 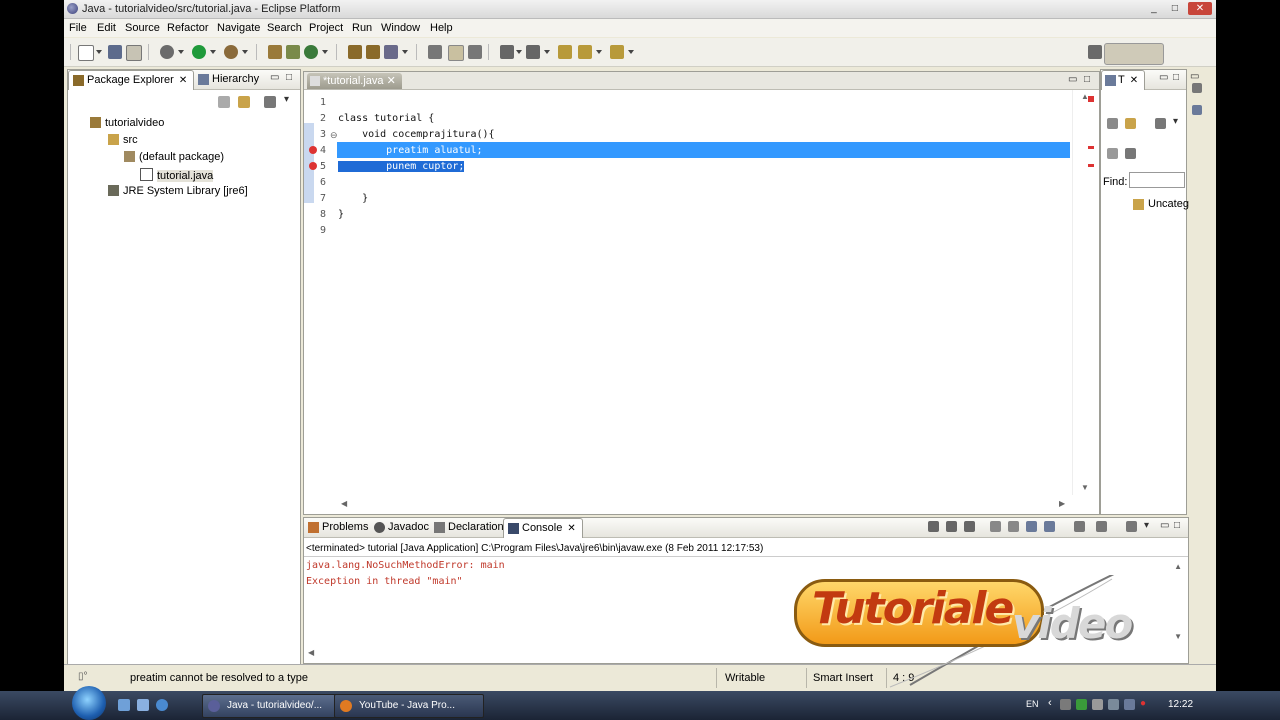 I want to click on maximize-button: □, so click(x=1175, y=8).